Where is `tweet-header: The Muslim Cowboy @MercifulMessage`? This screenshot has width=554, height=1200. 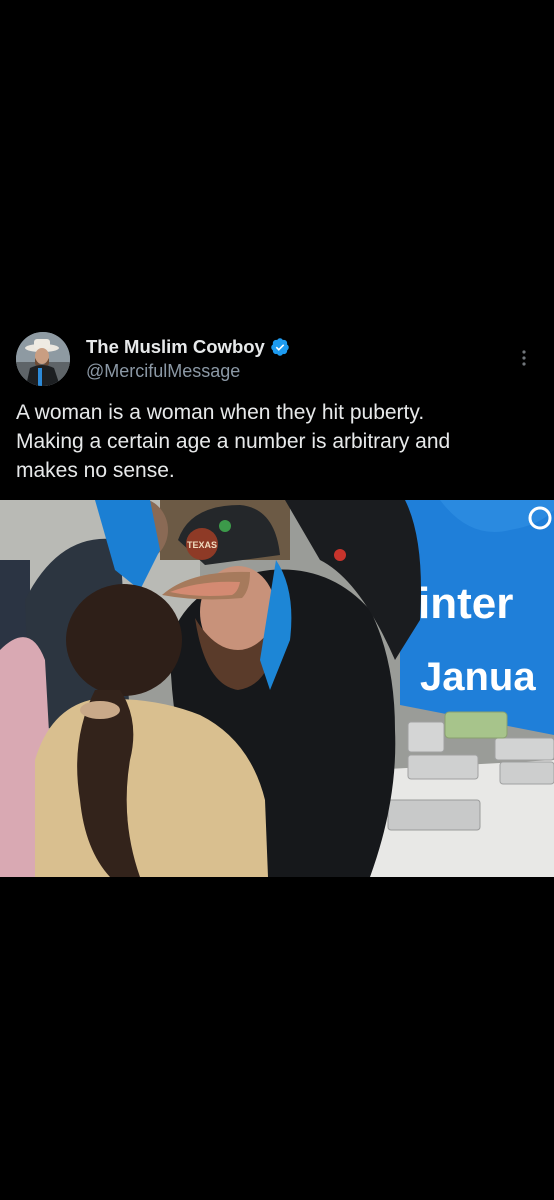
tweet-header: The Muslim Cowboy @MercifulMessage is located at coordinates (277, 360).